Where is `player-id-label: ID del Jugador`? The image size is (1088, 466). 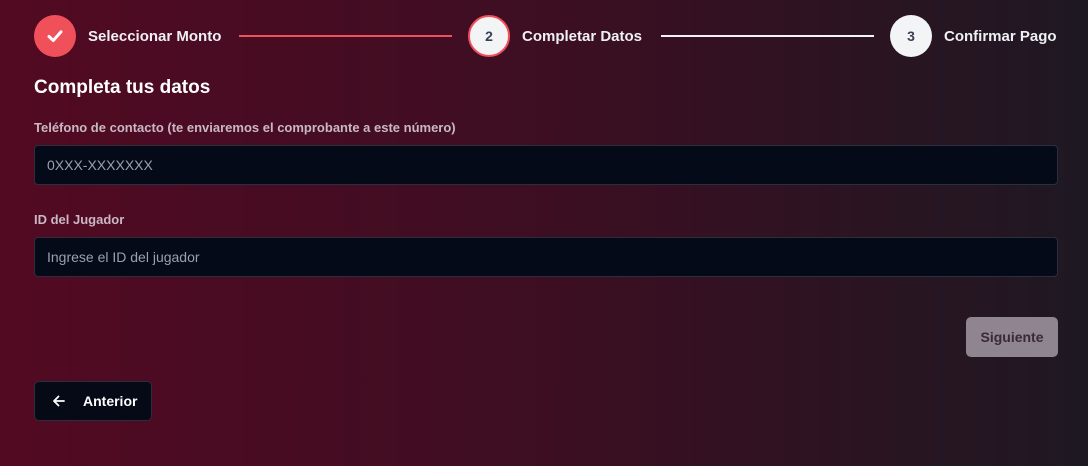
player-id-label: ID del Jugador is located at coordinates (79, 219).